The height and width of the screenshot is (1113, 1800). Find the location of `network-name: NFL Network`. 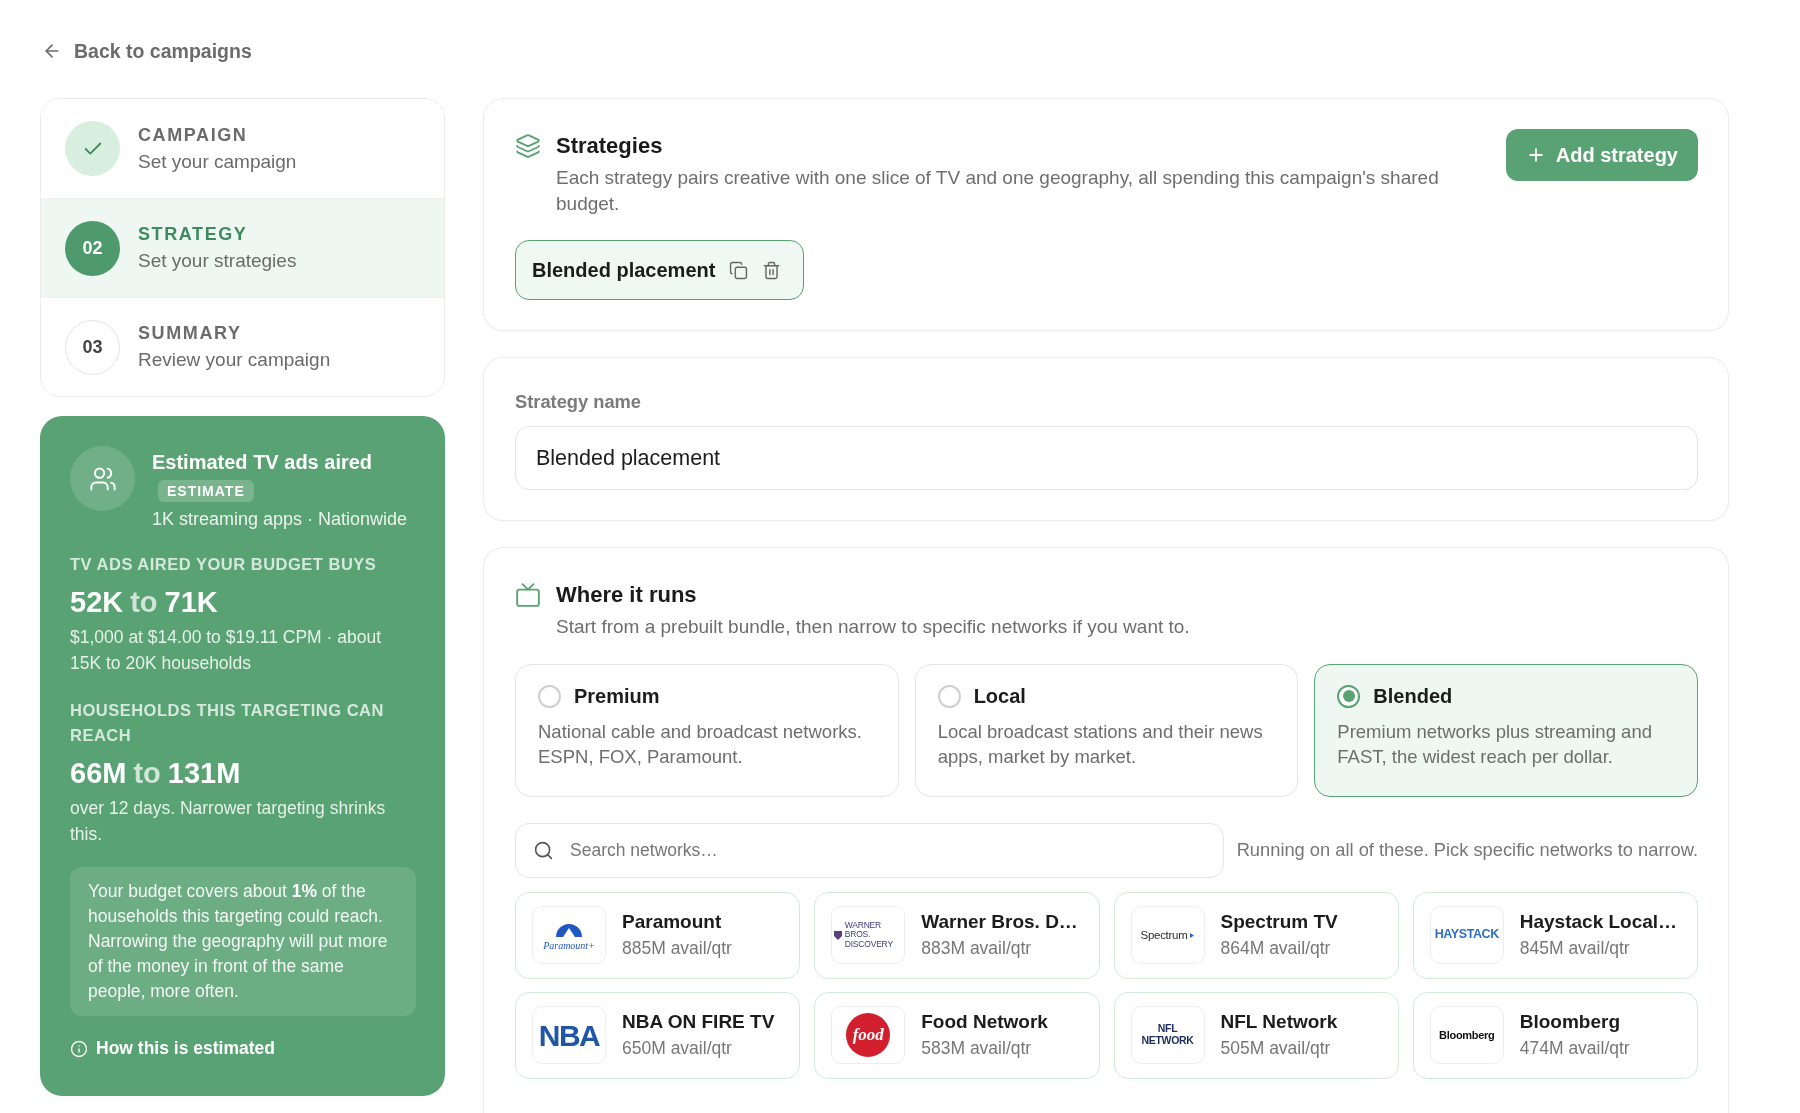

network-name: NFL Network is located at coordinates (1279, 1022).